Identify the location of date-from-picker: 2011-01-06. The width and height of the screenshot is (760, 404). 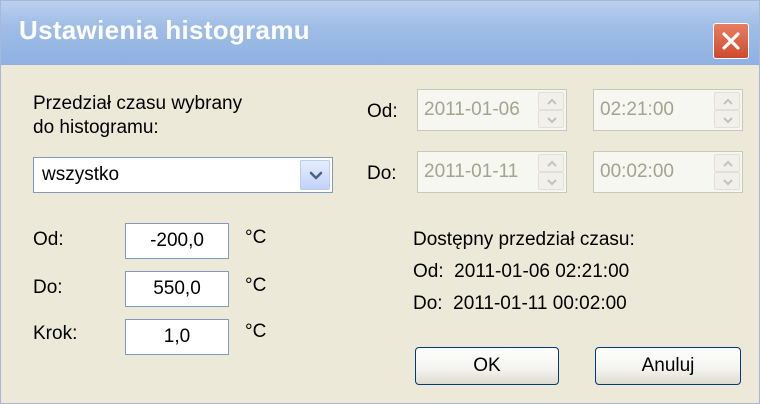
(492, 110).